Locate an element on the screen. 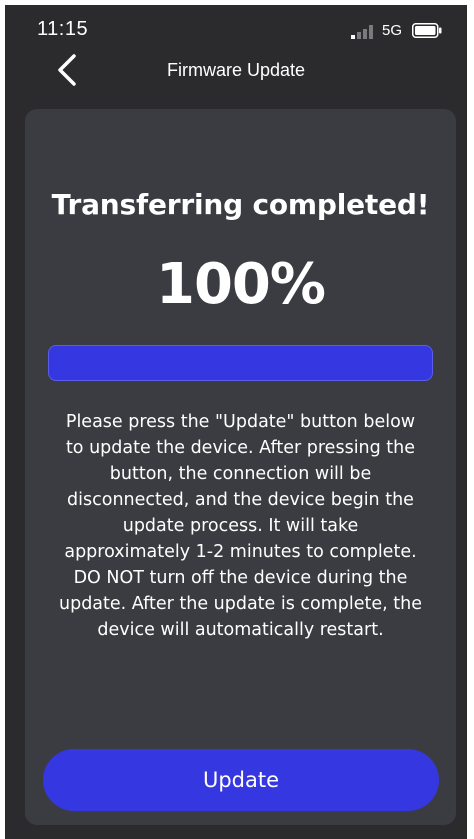  progress-bar-fill is located at coordinates (240, 363).